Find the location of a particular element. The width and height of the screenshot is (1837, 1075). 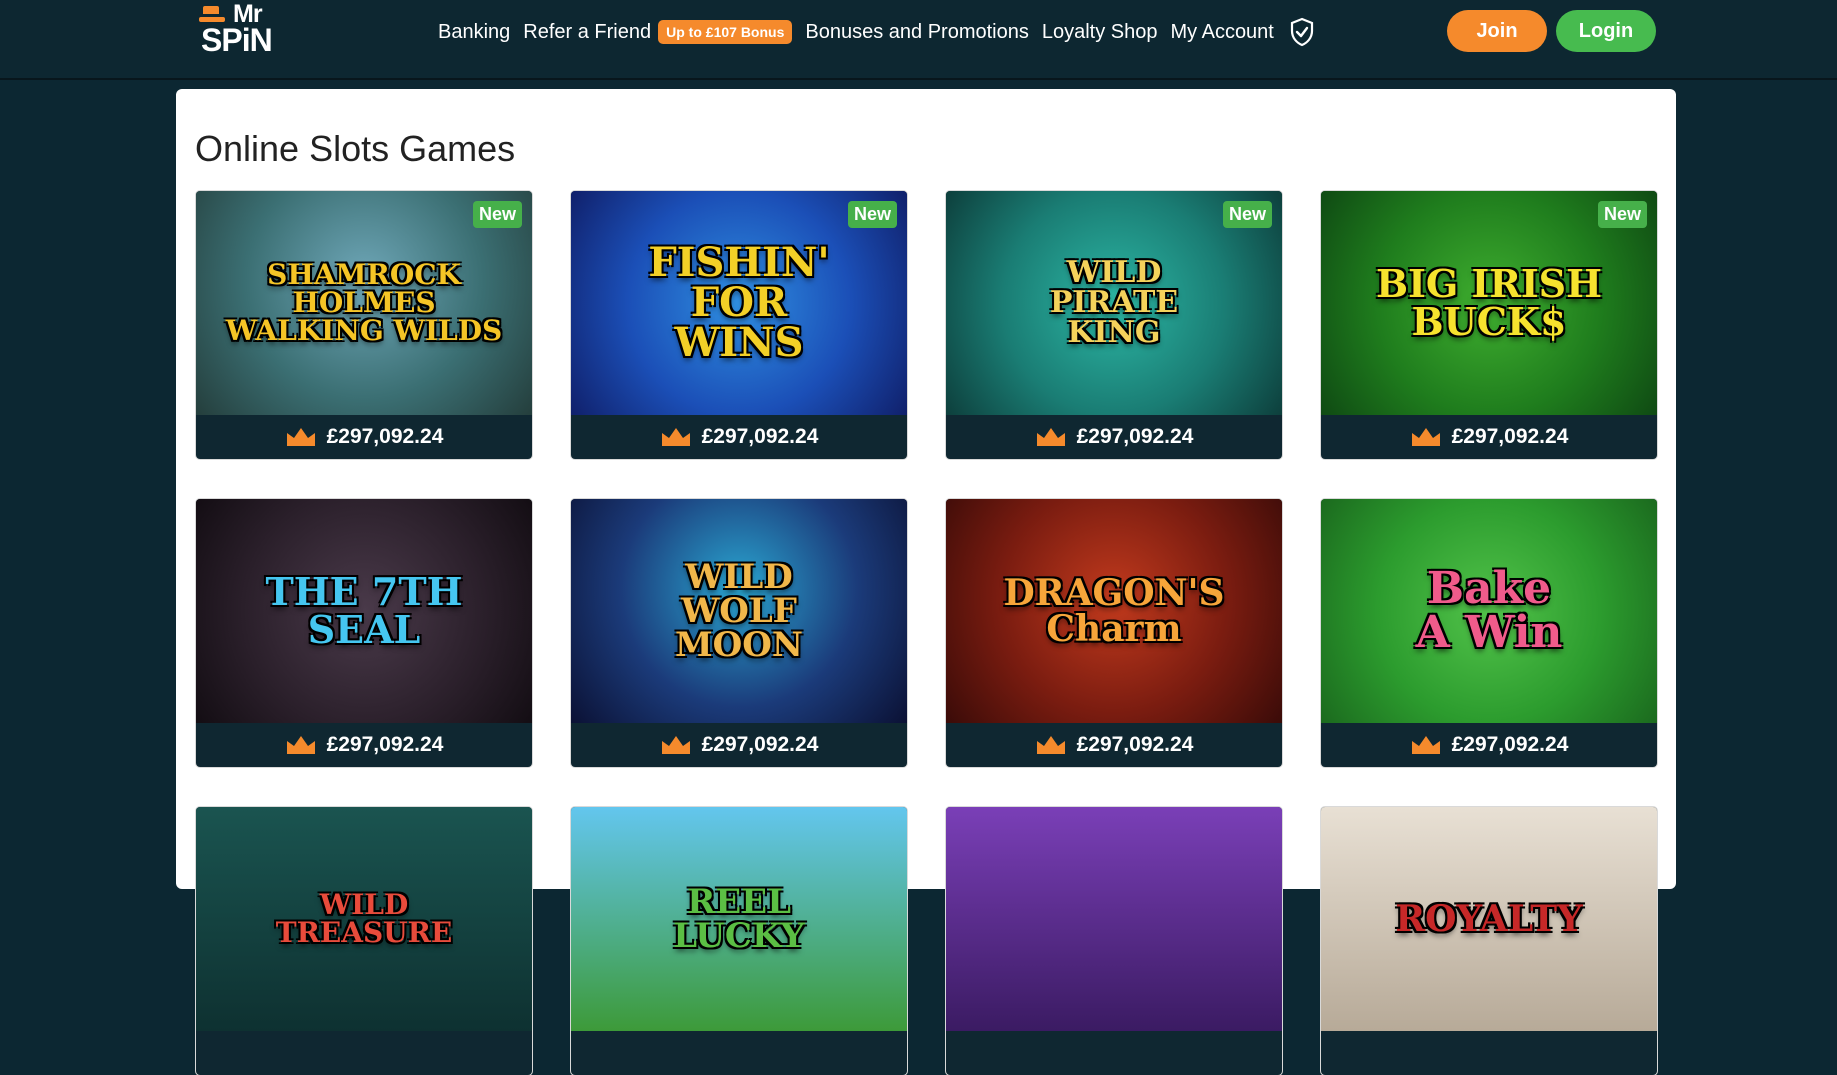

game-card: REEL LUCKY is located at coordinates (739, 941).